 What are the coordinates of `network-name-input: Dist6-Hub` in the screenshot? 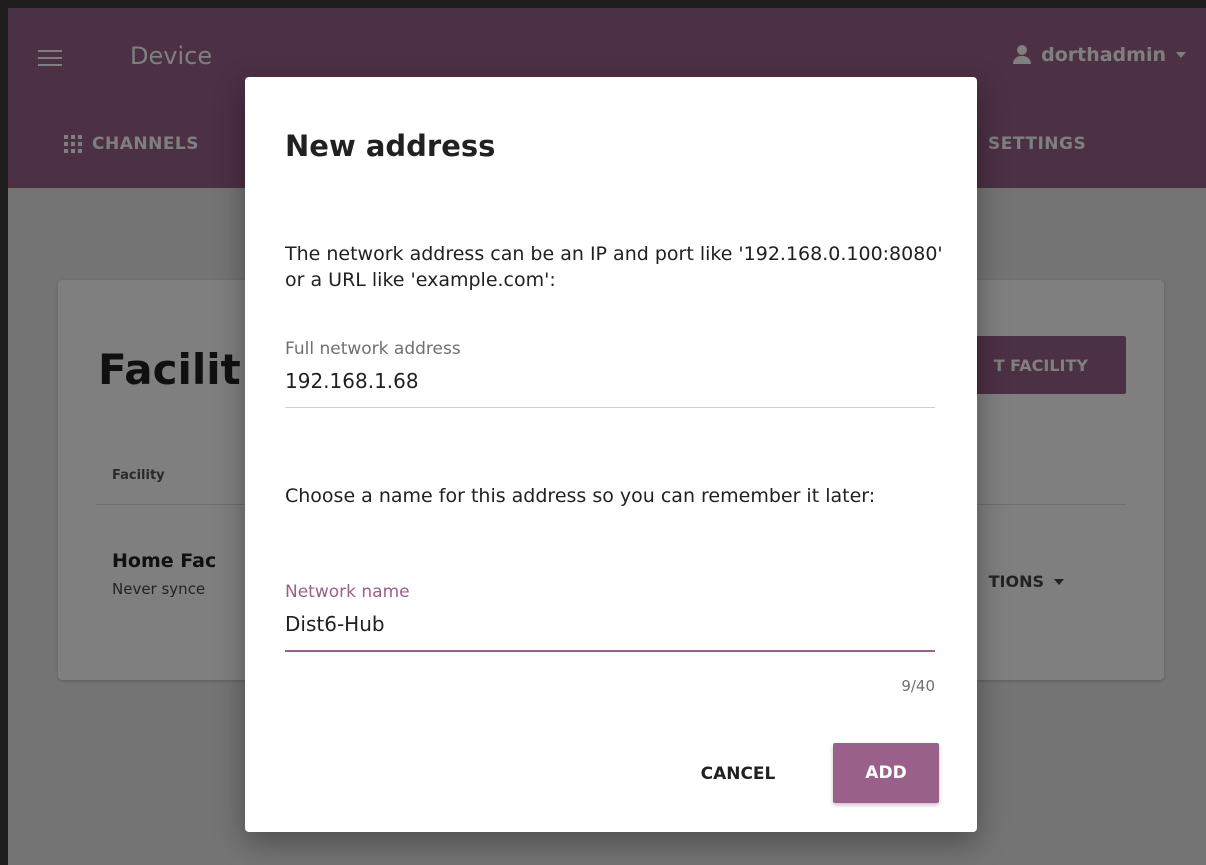 It's located at (610, 631).